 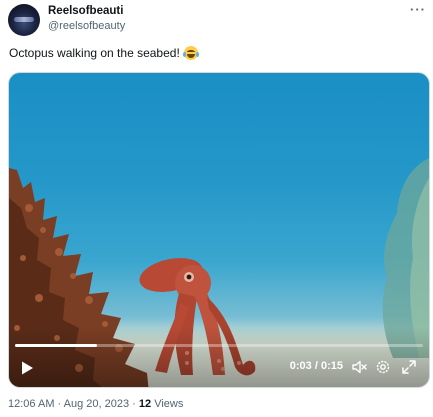 I want to click on views-count: 12, so click(x=145, y=404).